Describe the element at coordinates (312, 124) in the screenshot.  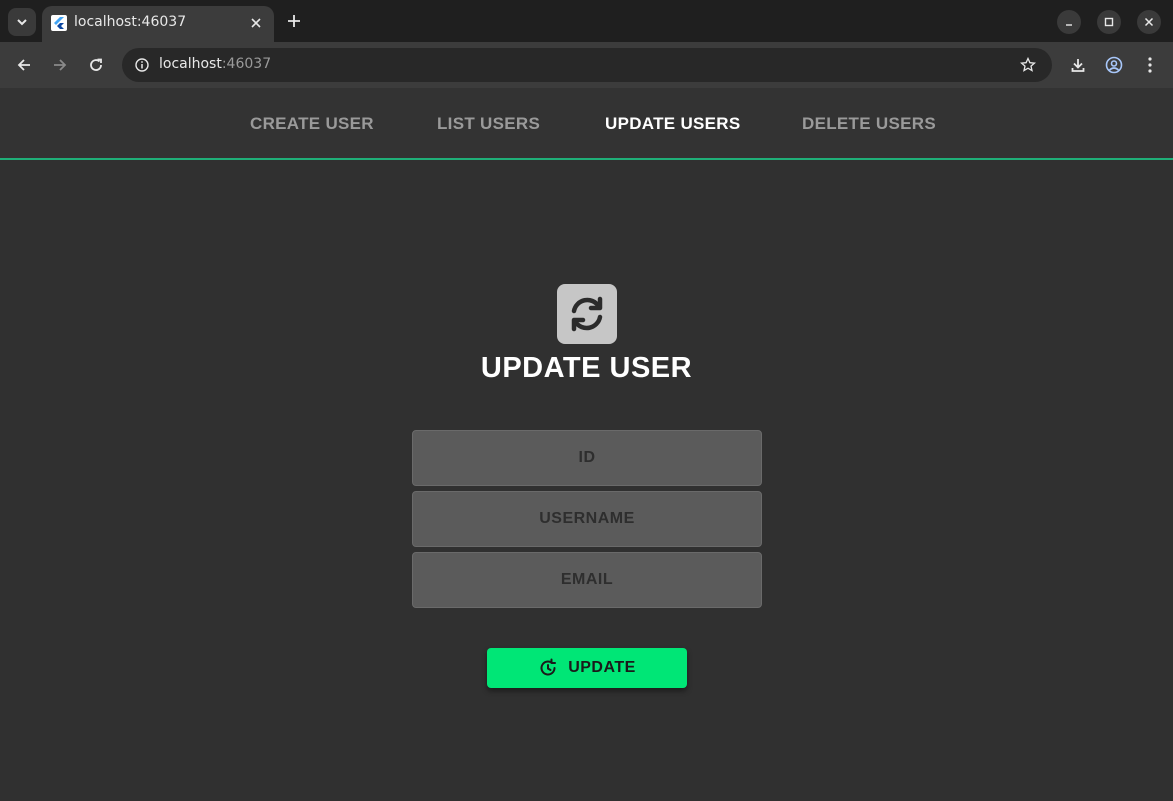
I see `tab-create-user: CREATE USER` at that location.